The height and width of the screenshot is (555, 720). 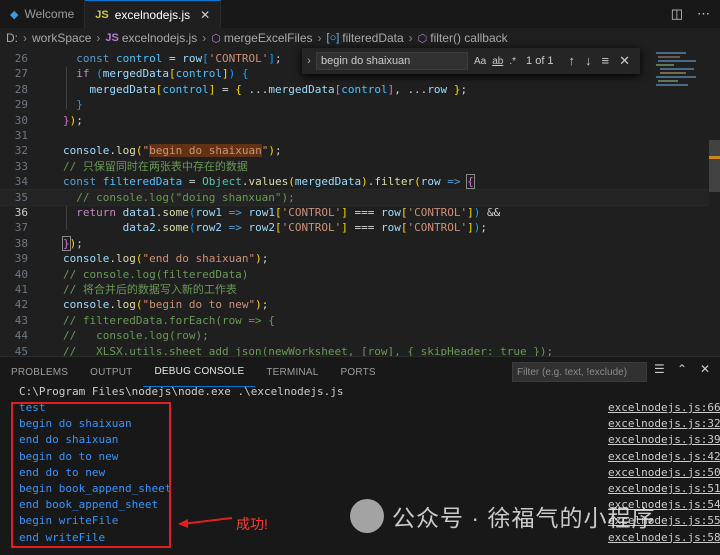 What do you see at coordinates (39, 372) in the screenshot?
I see `tab-problems: PROBLEMS` at bounding box center [39, 372].